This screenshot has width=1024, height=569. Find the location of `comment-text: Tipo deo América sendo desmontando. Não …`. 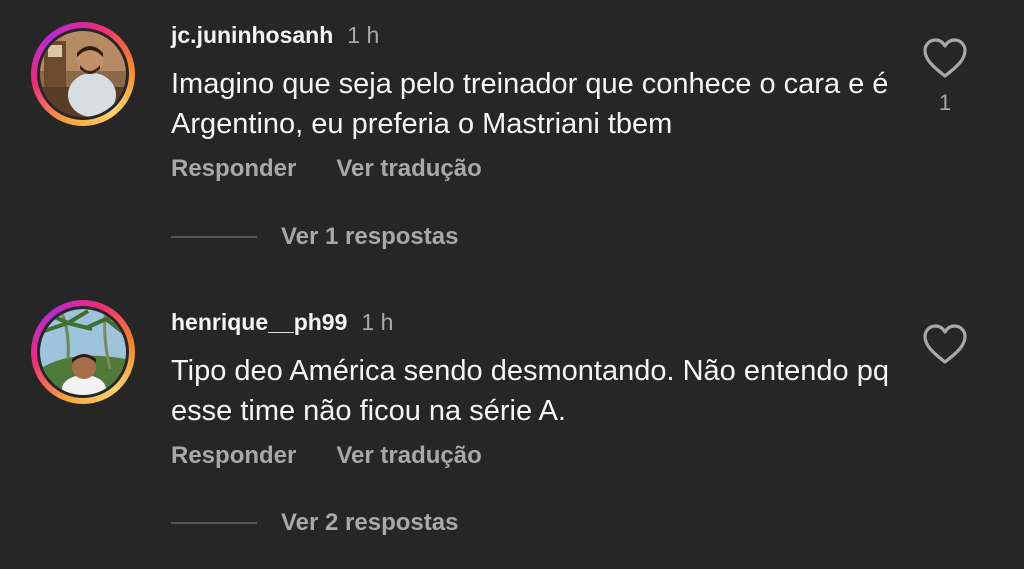

comment-text: Tipo deo América sendo desmontando. Não … is located at coordinates (530, 391).